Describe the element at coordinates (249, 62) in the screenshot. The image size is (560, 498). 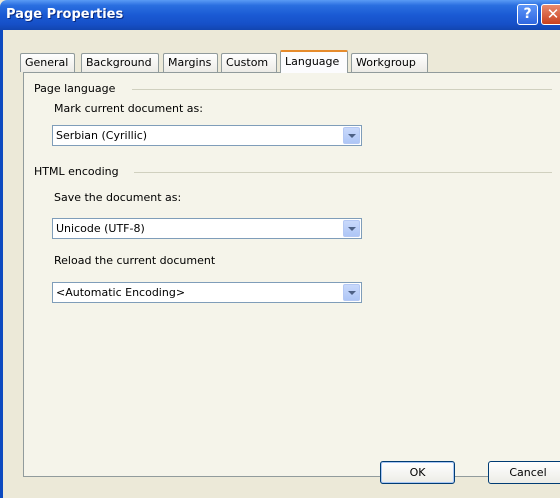
I see `tab-custom: Custom` at that location.